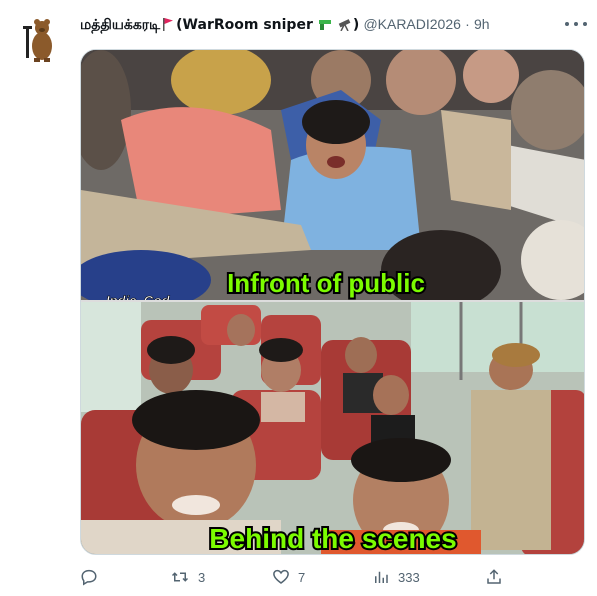 The width and height of the screenshot is (597, 596). I want to click on reply-button, so click(93, 577).